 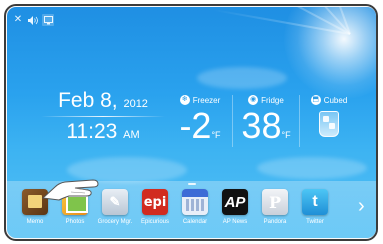 What do you see at coordinates (275, 222) in the screenshot?
I see `app-label: Pandora` at bounding box center [275, 222].